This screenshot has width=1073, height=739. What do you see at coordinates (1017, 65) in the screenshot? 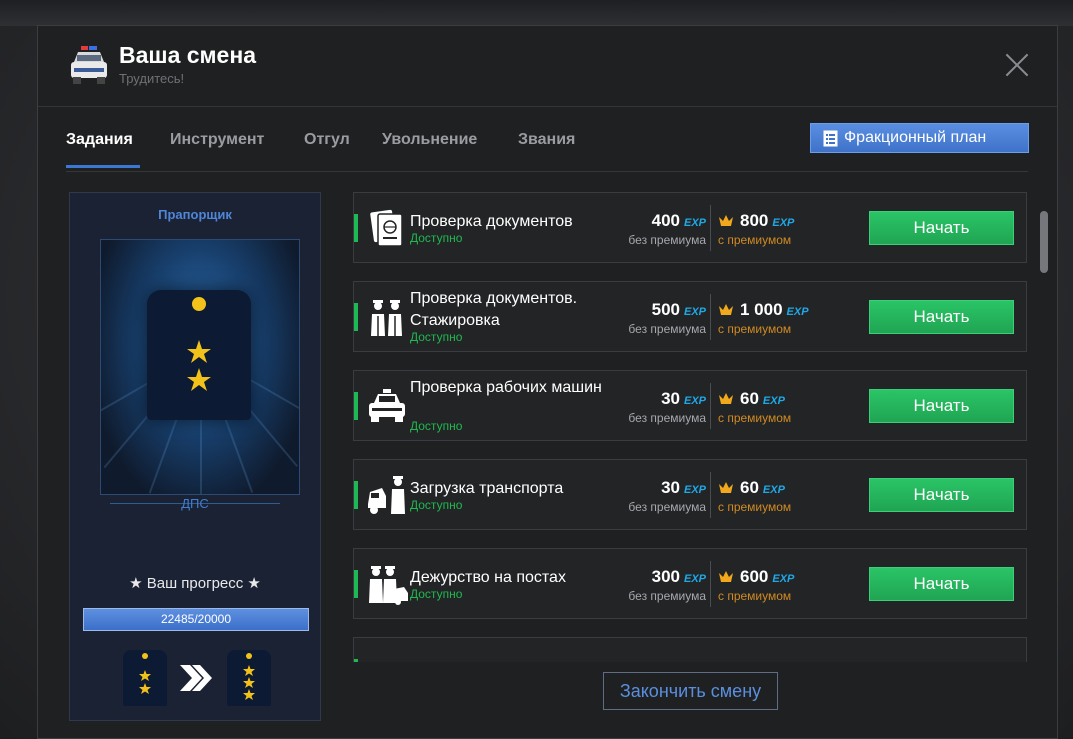
I see `close-icon` at bounding box center [1017, 65].